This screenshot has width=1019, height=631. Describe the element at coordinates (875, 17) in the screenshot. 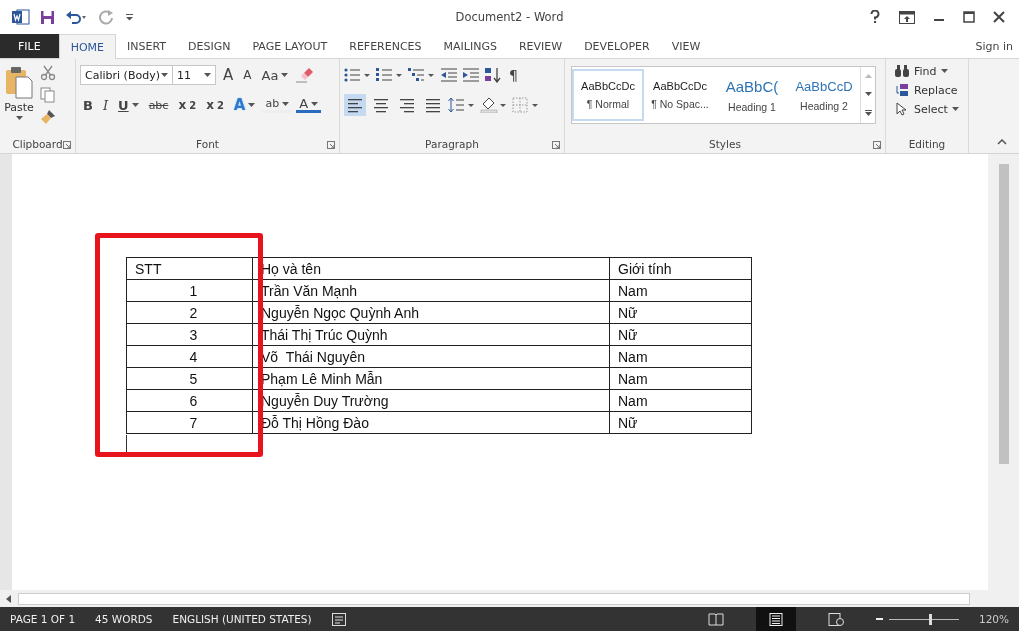

I see `help-icon` at that location.